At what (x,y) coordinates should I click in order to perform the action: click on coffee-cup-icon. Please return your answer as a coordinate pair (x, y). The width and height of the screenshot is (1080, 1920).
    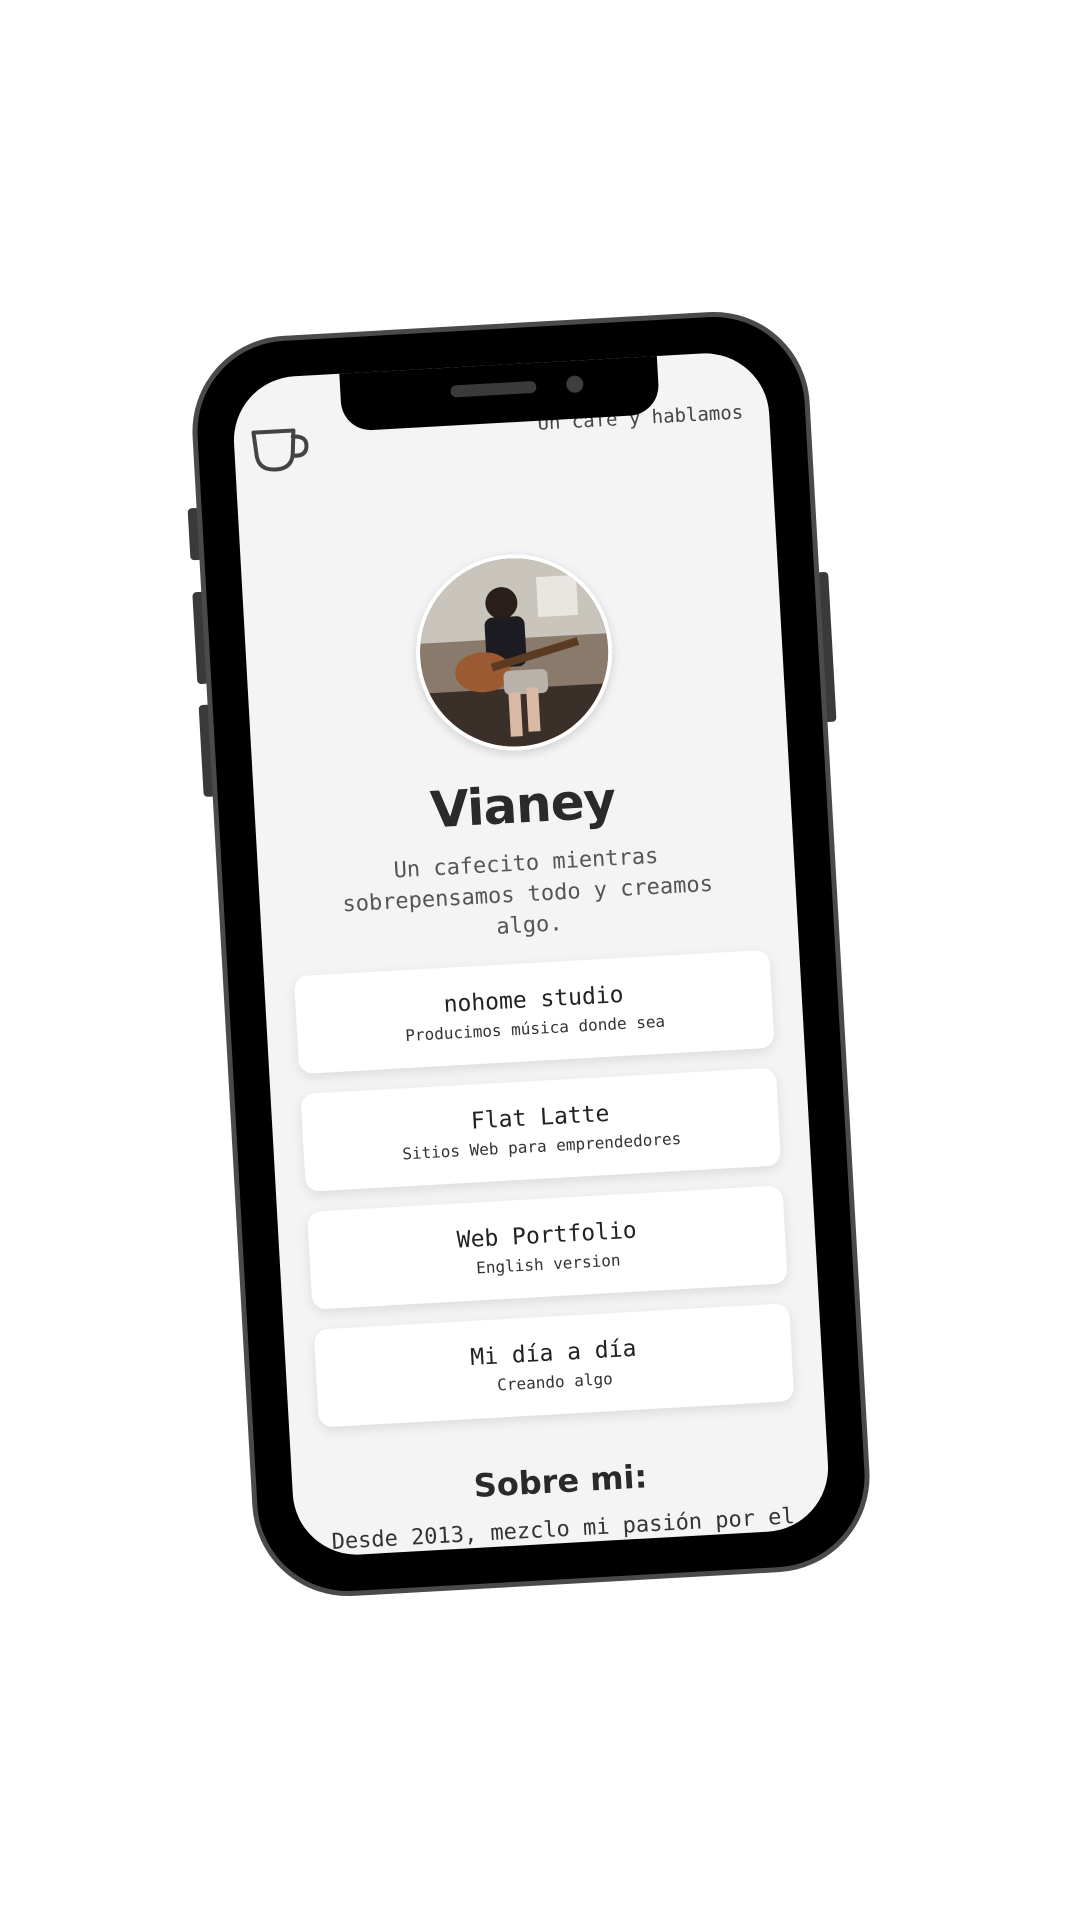
    Looking at the image, I should click on (281, 450).